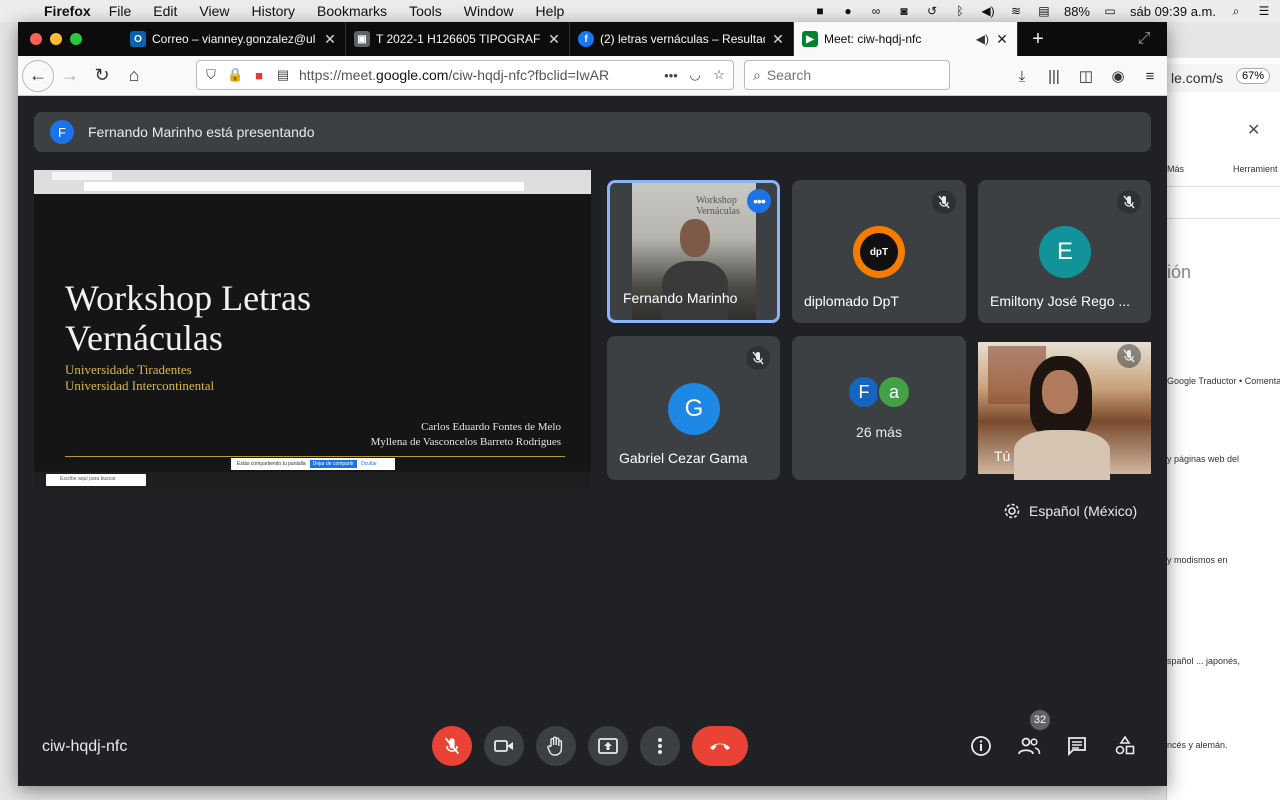 The image size is (1280, 800). I want to click on slide-divider, so click(315, 456).